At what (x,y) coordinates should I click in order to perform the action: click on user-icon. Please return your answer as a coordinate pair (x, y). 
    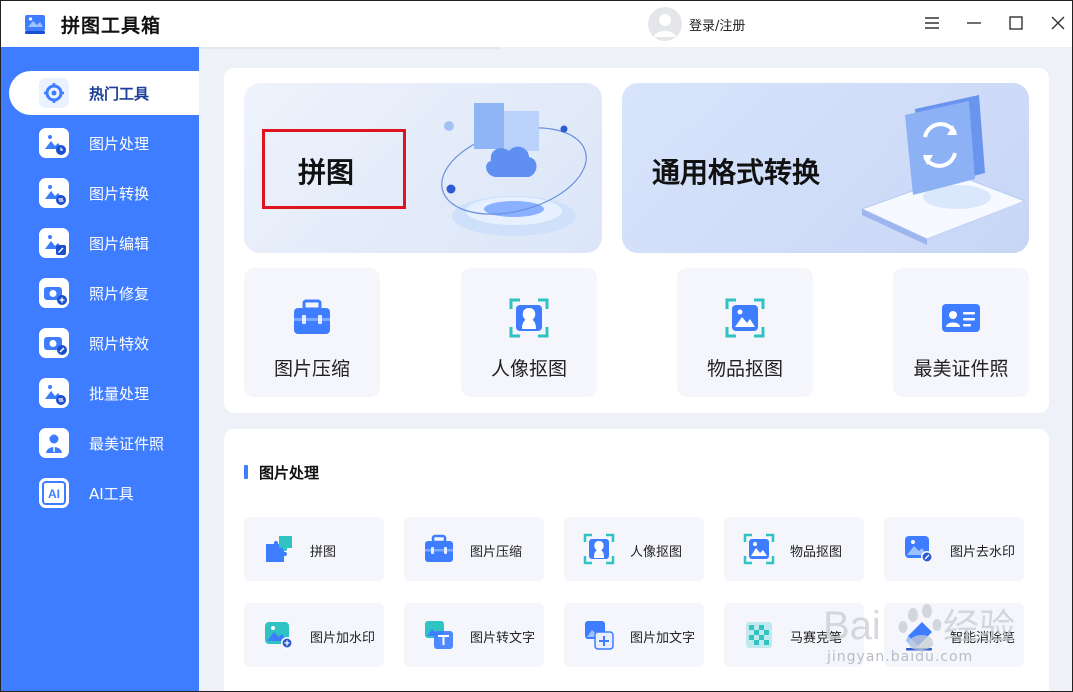
    Looking at the image, I should click on (665, 25).